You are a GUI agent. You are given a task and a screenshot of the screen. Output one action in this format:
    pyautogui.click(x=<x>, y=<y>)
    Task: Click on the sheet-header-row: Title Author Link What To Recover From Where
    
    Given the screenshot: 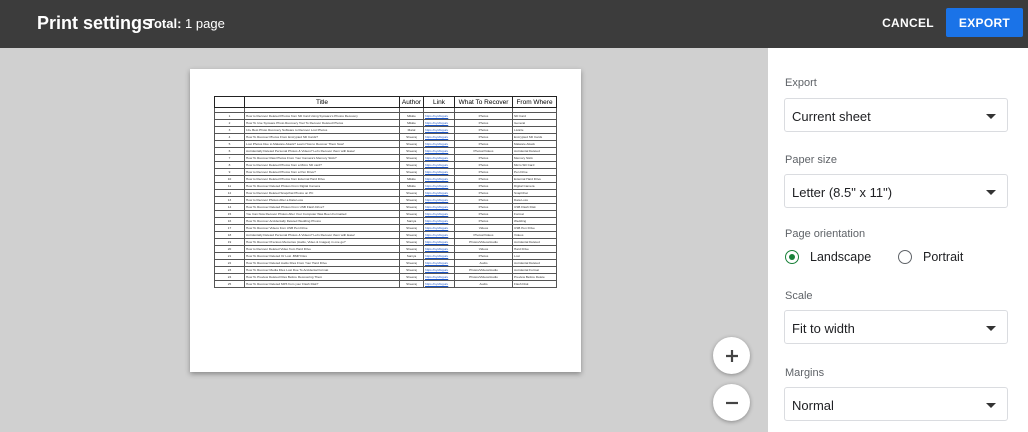 What is the action you would take?
    pyautogui.click(x=385, y=102)
    